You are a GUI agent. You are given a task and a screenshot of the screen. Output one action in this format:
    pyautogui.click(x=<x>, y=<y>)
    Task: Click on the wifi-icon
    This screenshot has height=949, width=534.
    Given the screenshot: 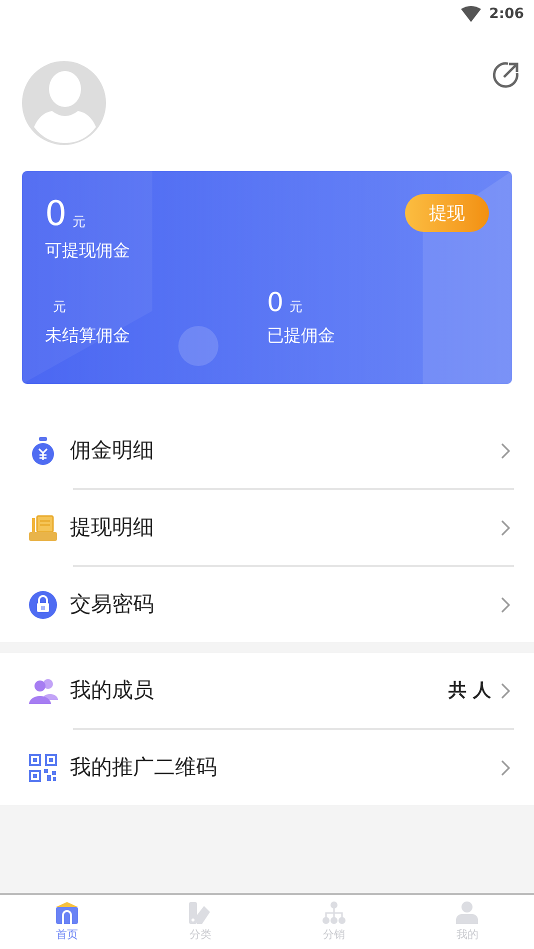 What is the action you would take?
    pyautogui.click(x=471, y=14)
    